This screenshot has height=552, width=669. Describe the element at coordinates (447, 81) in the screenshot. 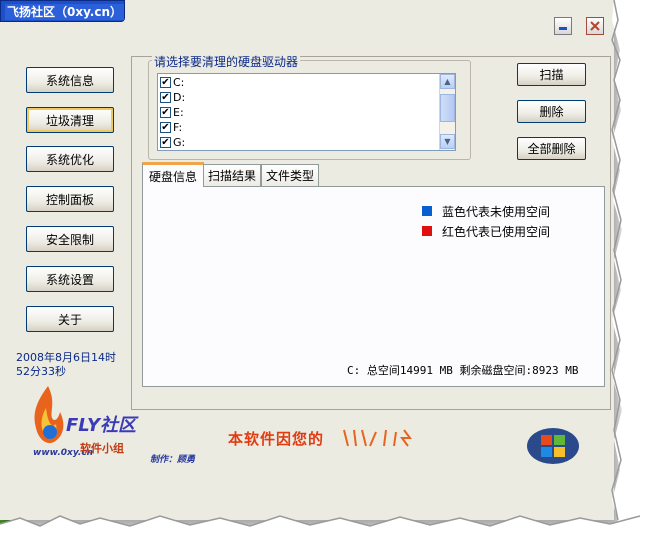

I see `scroll-up-icon: ▲` at that location.